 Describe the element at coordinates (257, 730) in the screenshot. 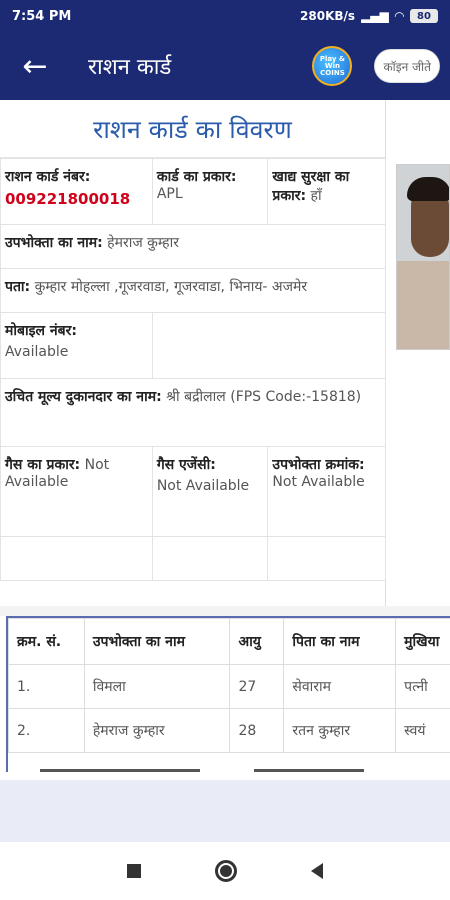

I see `cell-age: 28` at that location.